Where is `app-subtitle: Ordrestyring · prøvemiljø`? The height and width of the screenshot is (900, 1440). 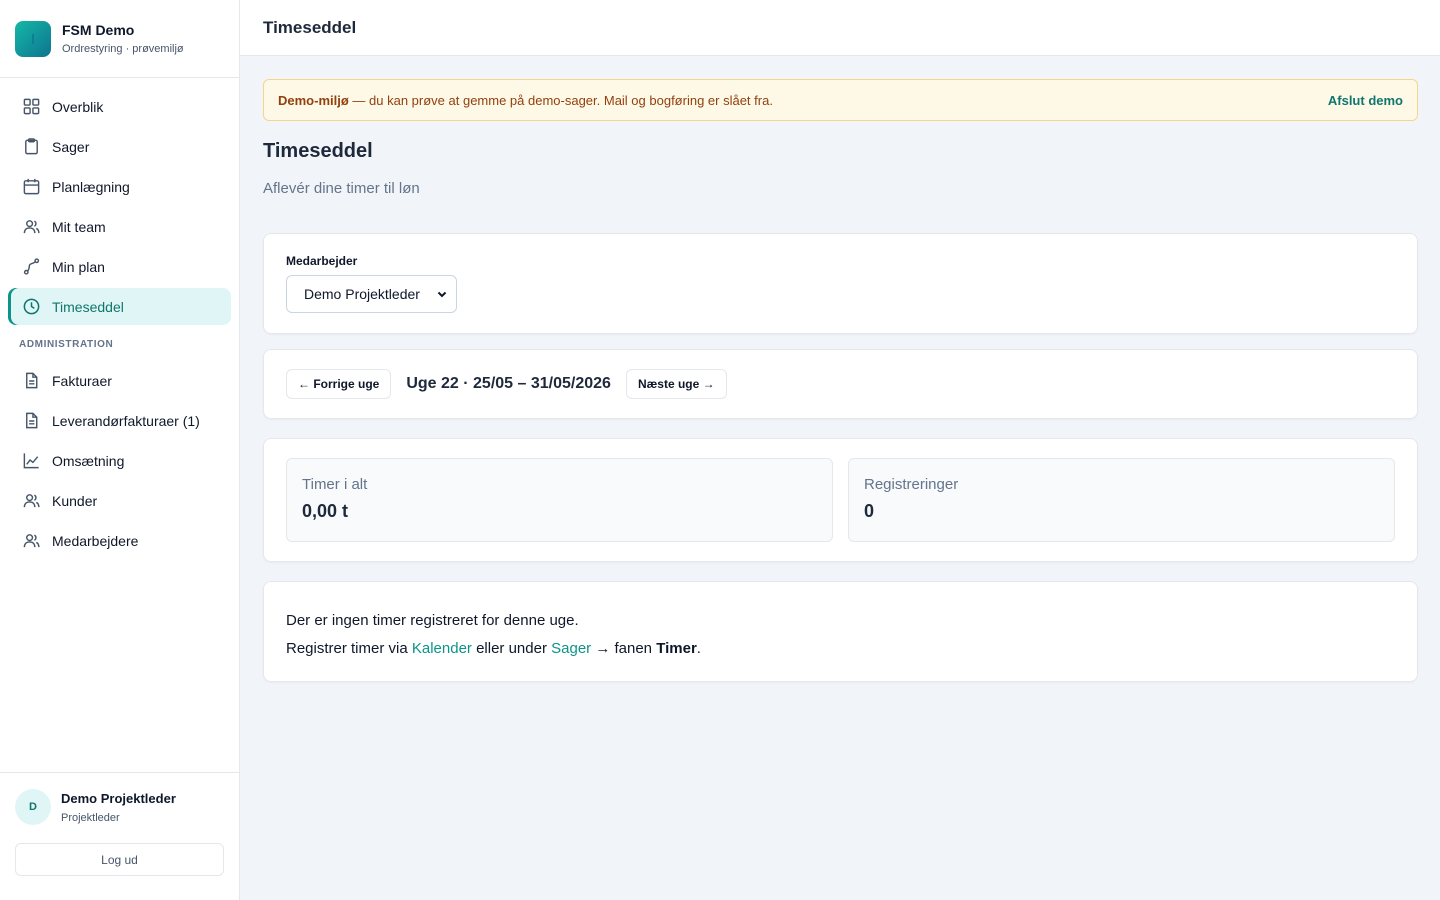 app-subtitle: Ordrestyring · prøvemiljø is located at coordinates (123, 49).